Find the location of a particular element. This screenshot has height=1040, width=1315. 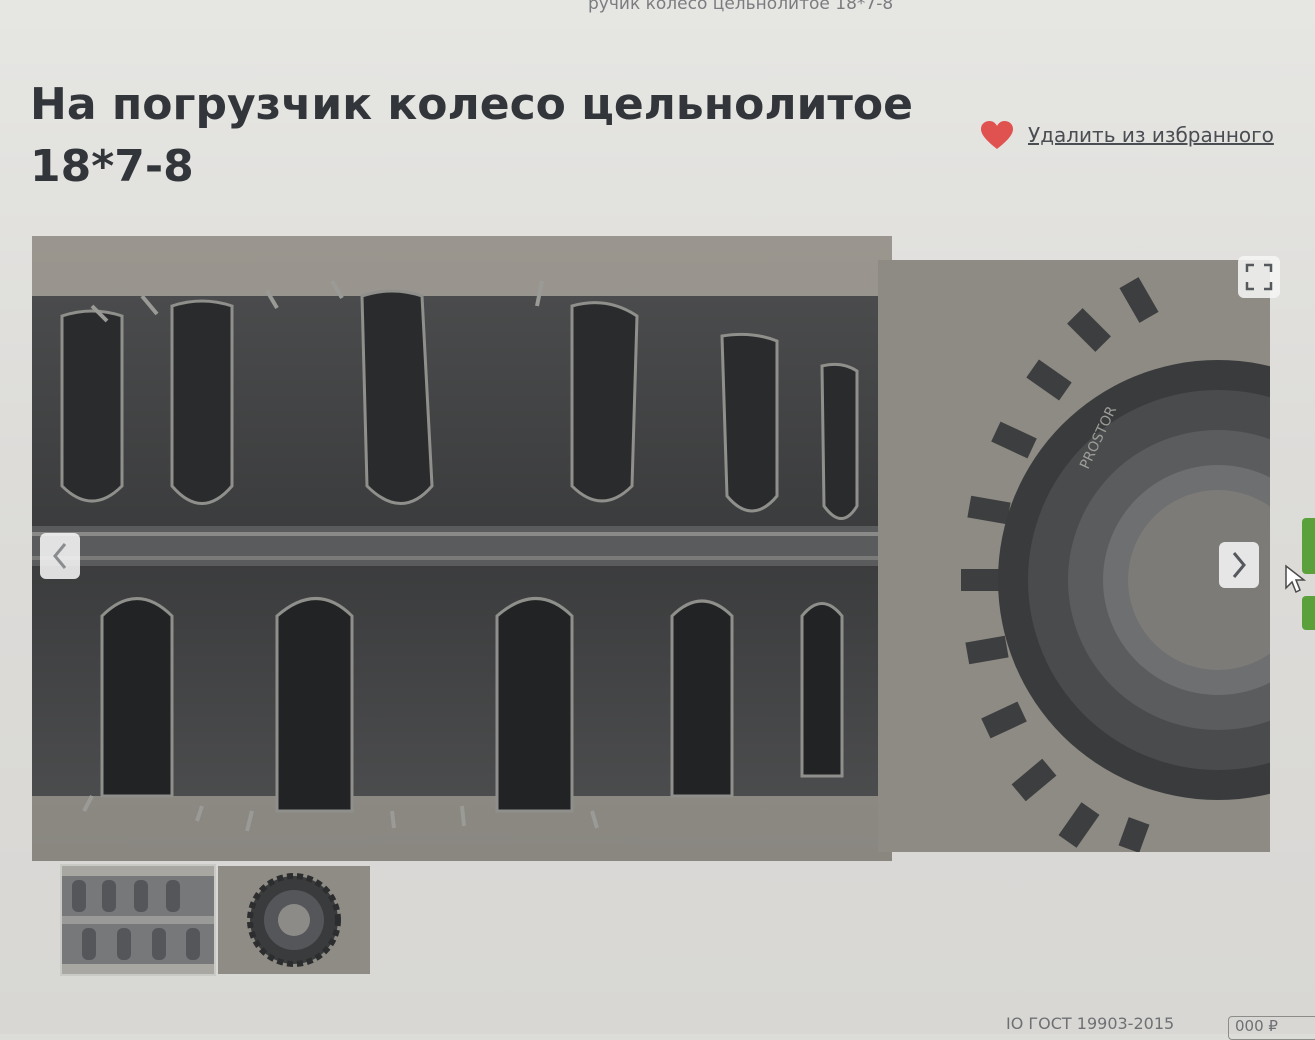

prev-photo-button is located at coordinates (60, 556).